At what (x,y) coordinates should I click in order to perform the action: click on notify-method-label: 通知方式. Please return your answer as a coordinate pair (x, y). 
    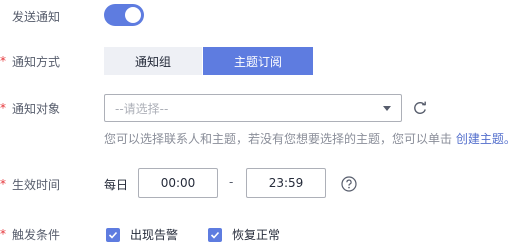
    Looking at the image, I should click on (36, 61).